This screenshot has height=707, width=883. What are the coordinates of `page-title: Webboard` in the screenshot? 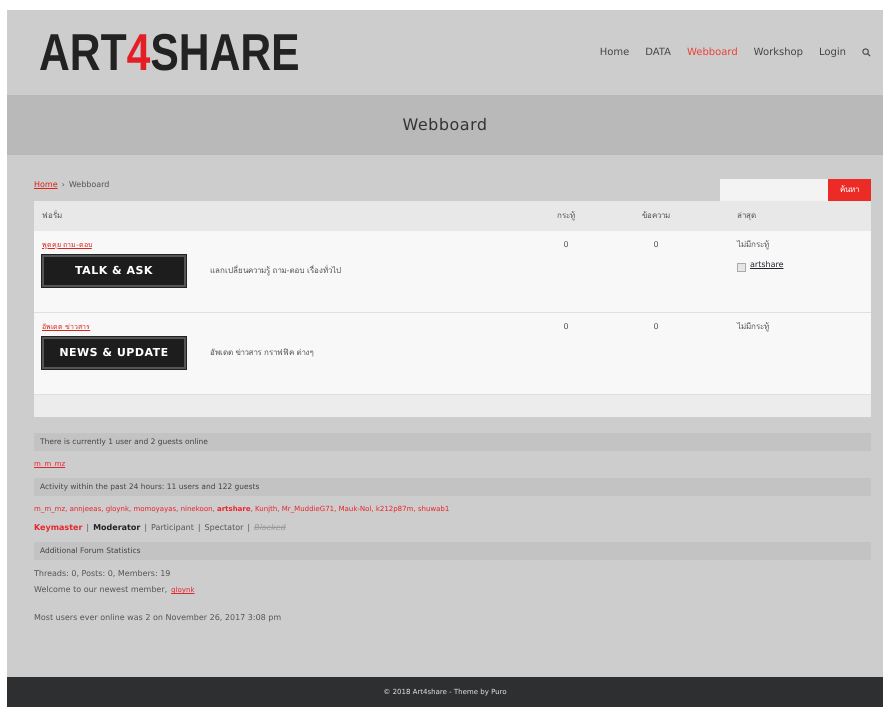 It's located at (445, 125).